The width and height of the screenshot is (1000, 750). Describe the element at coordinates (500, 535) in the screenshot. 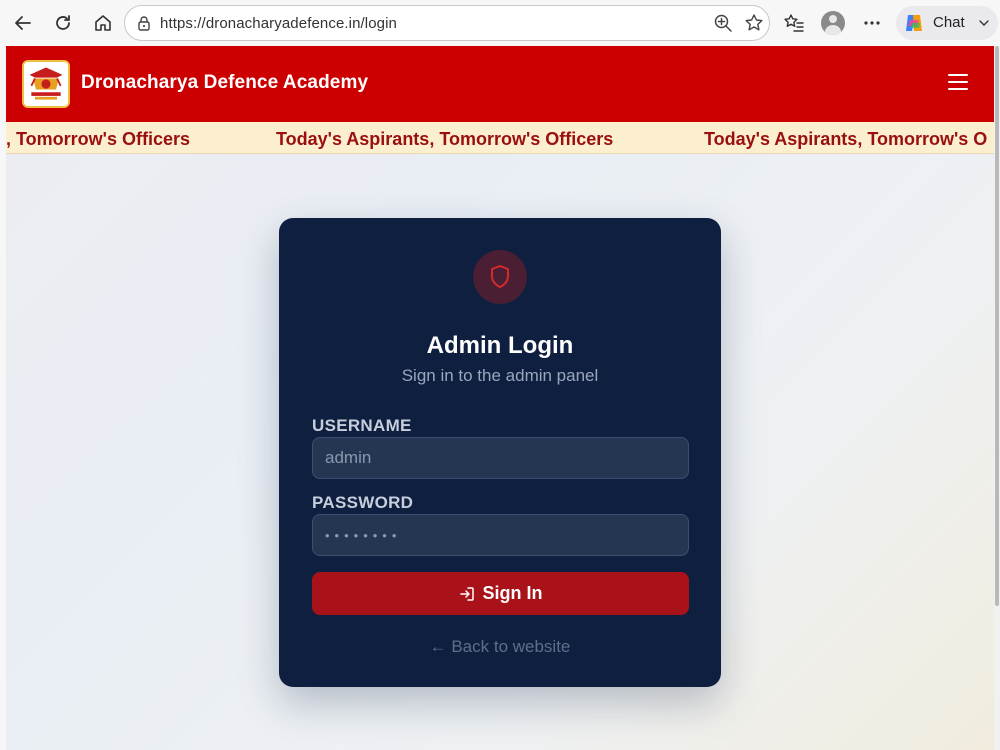

I see `password-input: ••••••••` at that location.